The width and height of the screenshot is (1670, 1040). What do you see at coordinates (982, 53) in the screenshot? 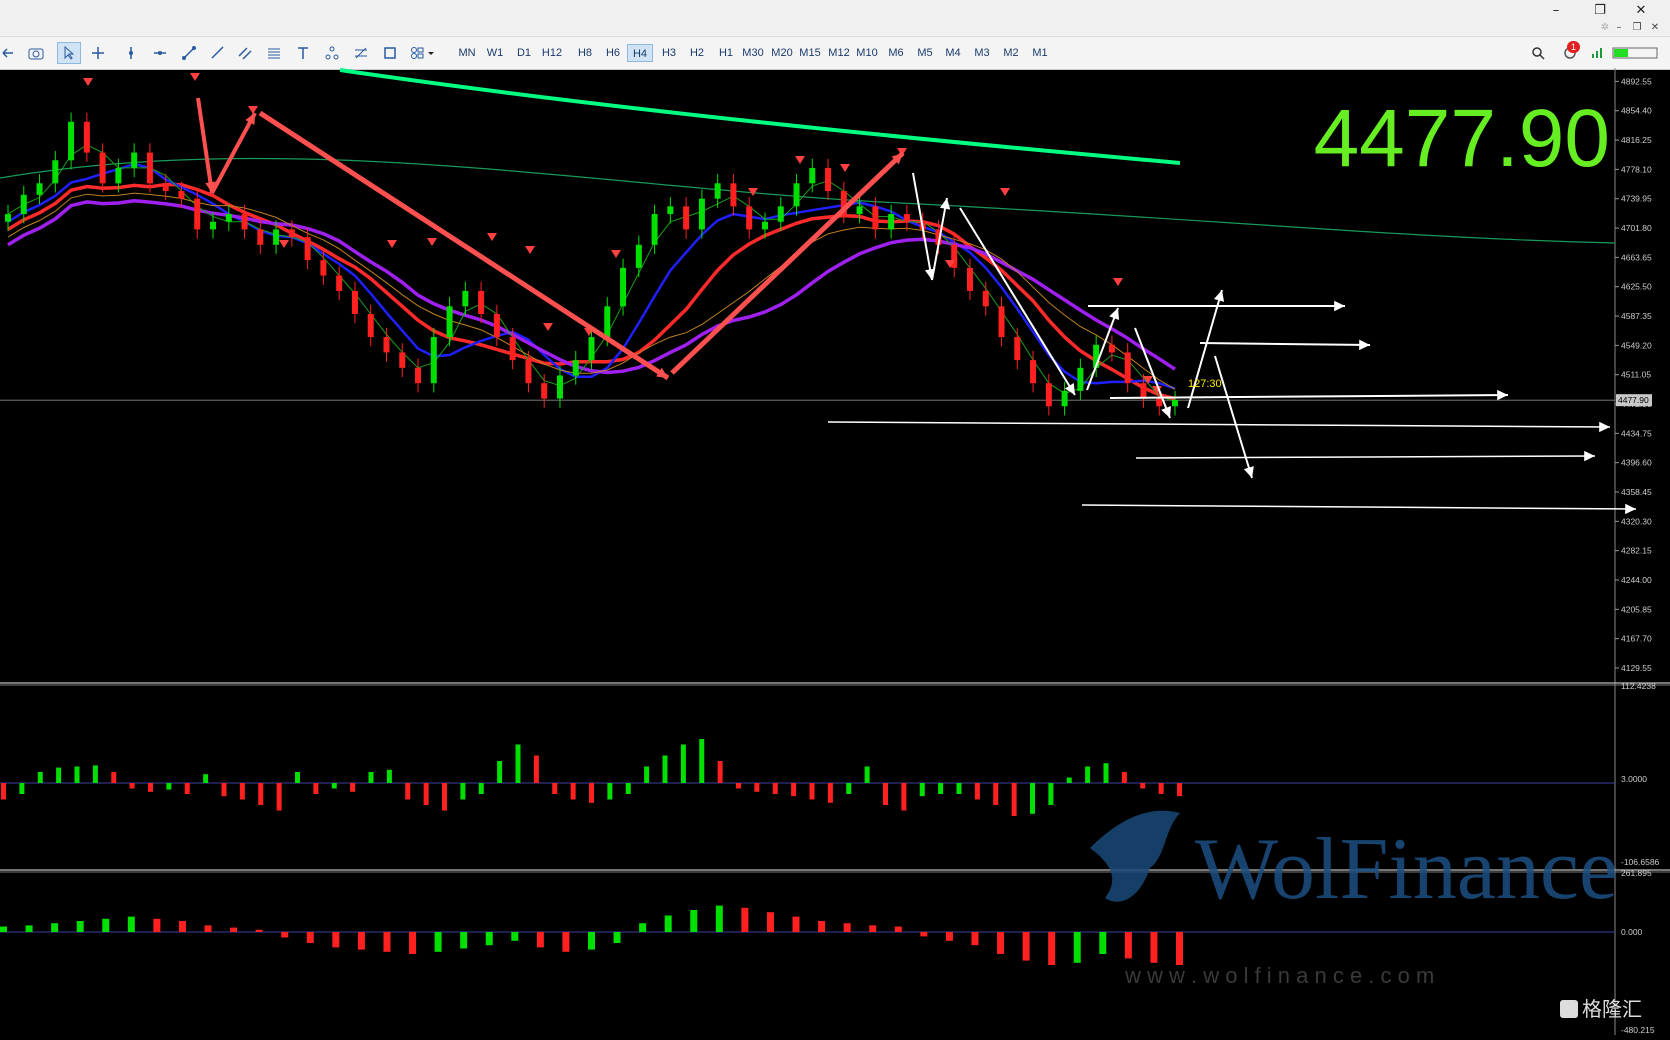
I see `timeframe-m3: M3` at bounding box center [982, 53].